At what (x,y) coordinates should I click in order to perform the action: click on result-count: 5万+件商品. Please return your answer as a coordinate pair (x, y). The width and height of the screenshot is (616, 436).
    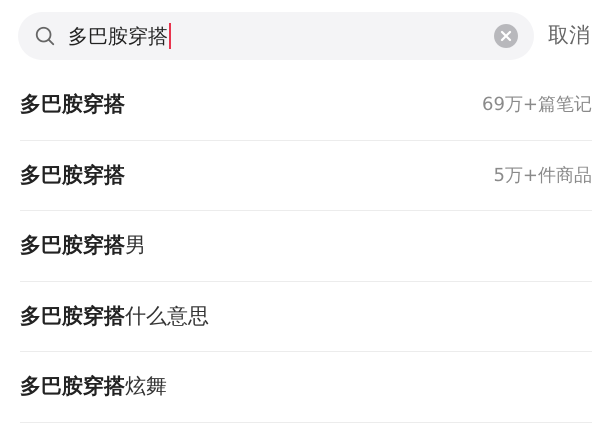
    Looking at the image, I should click on (542, 176).